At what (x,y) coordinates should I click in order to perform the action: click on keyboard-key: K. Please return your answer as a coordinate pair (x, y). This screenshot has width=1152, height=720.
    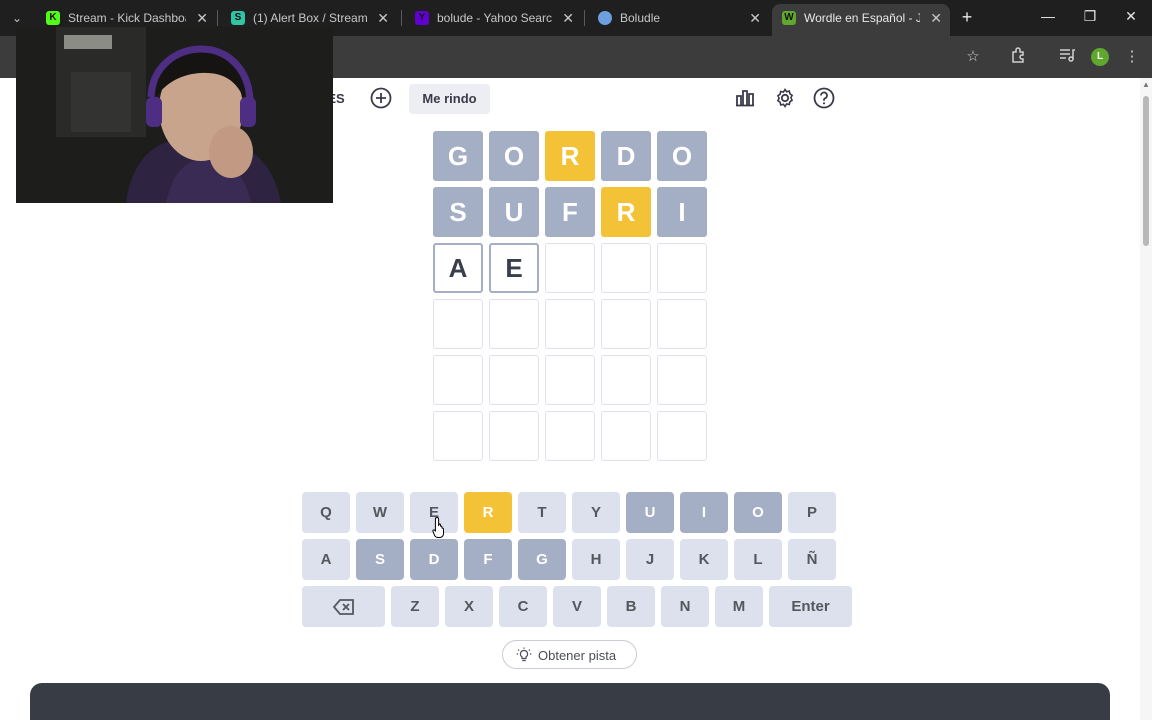
    Looking at the image, I should click on (704, 559).